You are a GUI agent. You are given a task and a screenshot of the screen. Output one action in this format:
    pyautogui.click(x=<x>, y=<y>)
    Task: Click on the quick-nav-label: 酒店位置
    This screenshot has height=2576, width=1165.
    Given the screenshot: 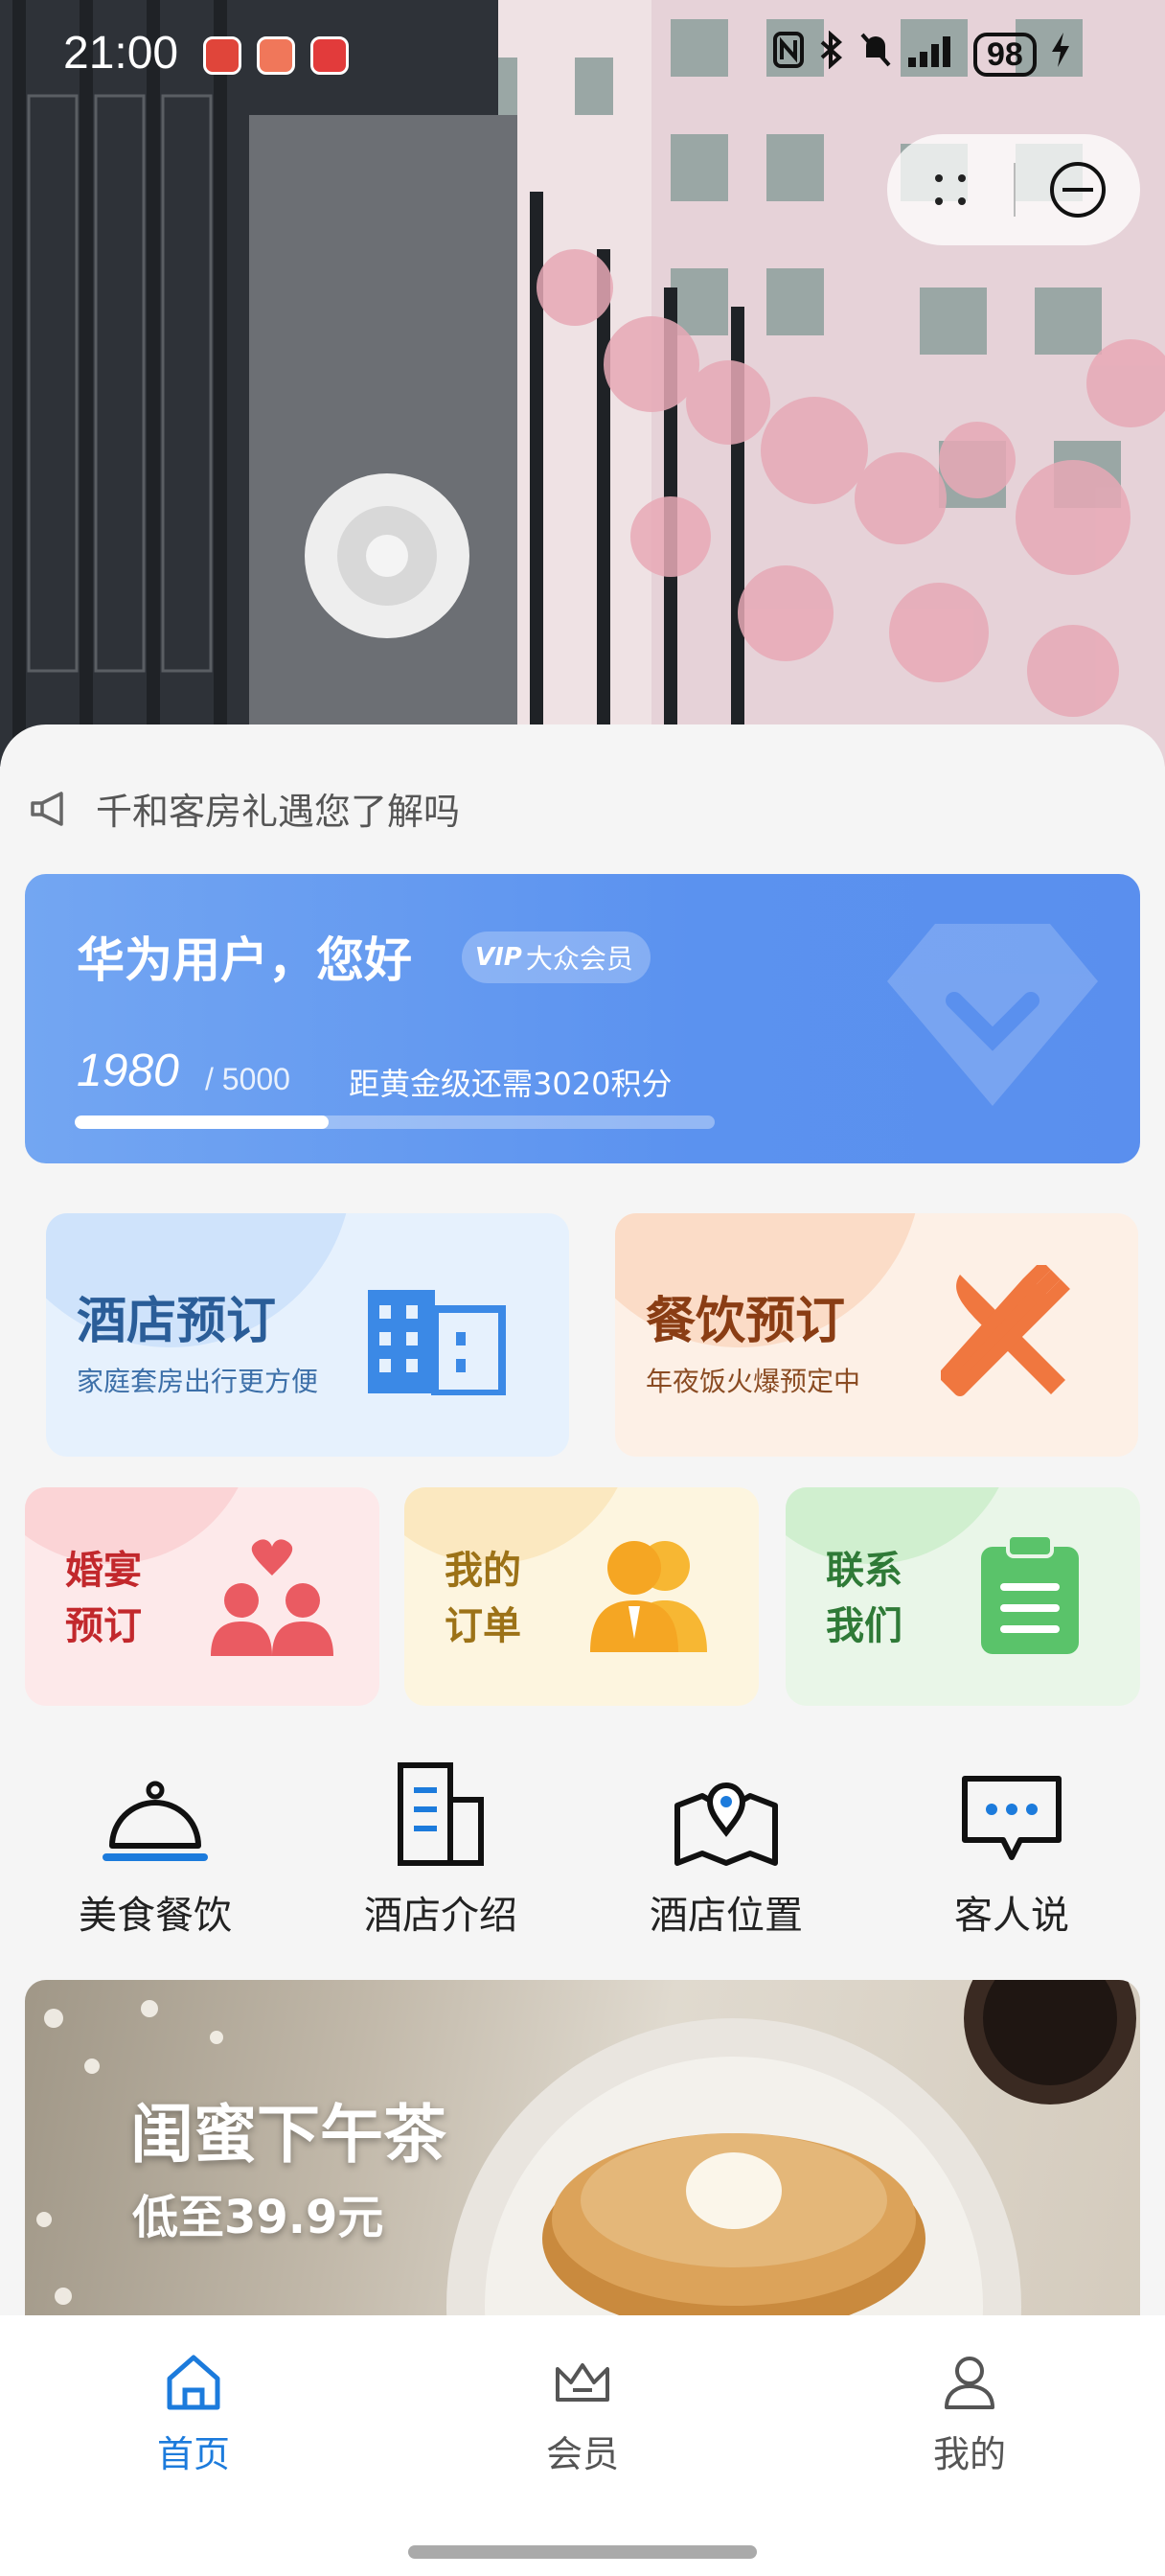 What is the action you would take?
    pyautogui.click(x=726, y=1916)
    